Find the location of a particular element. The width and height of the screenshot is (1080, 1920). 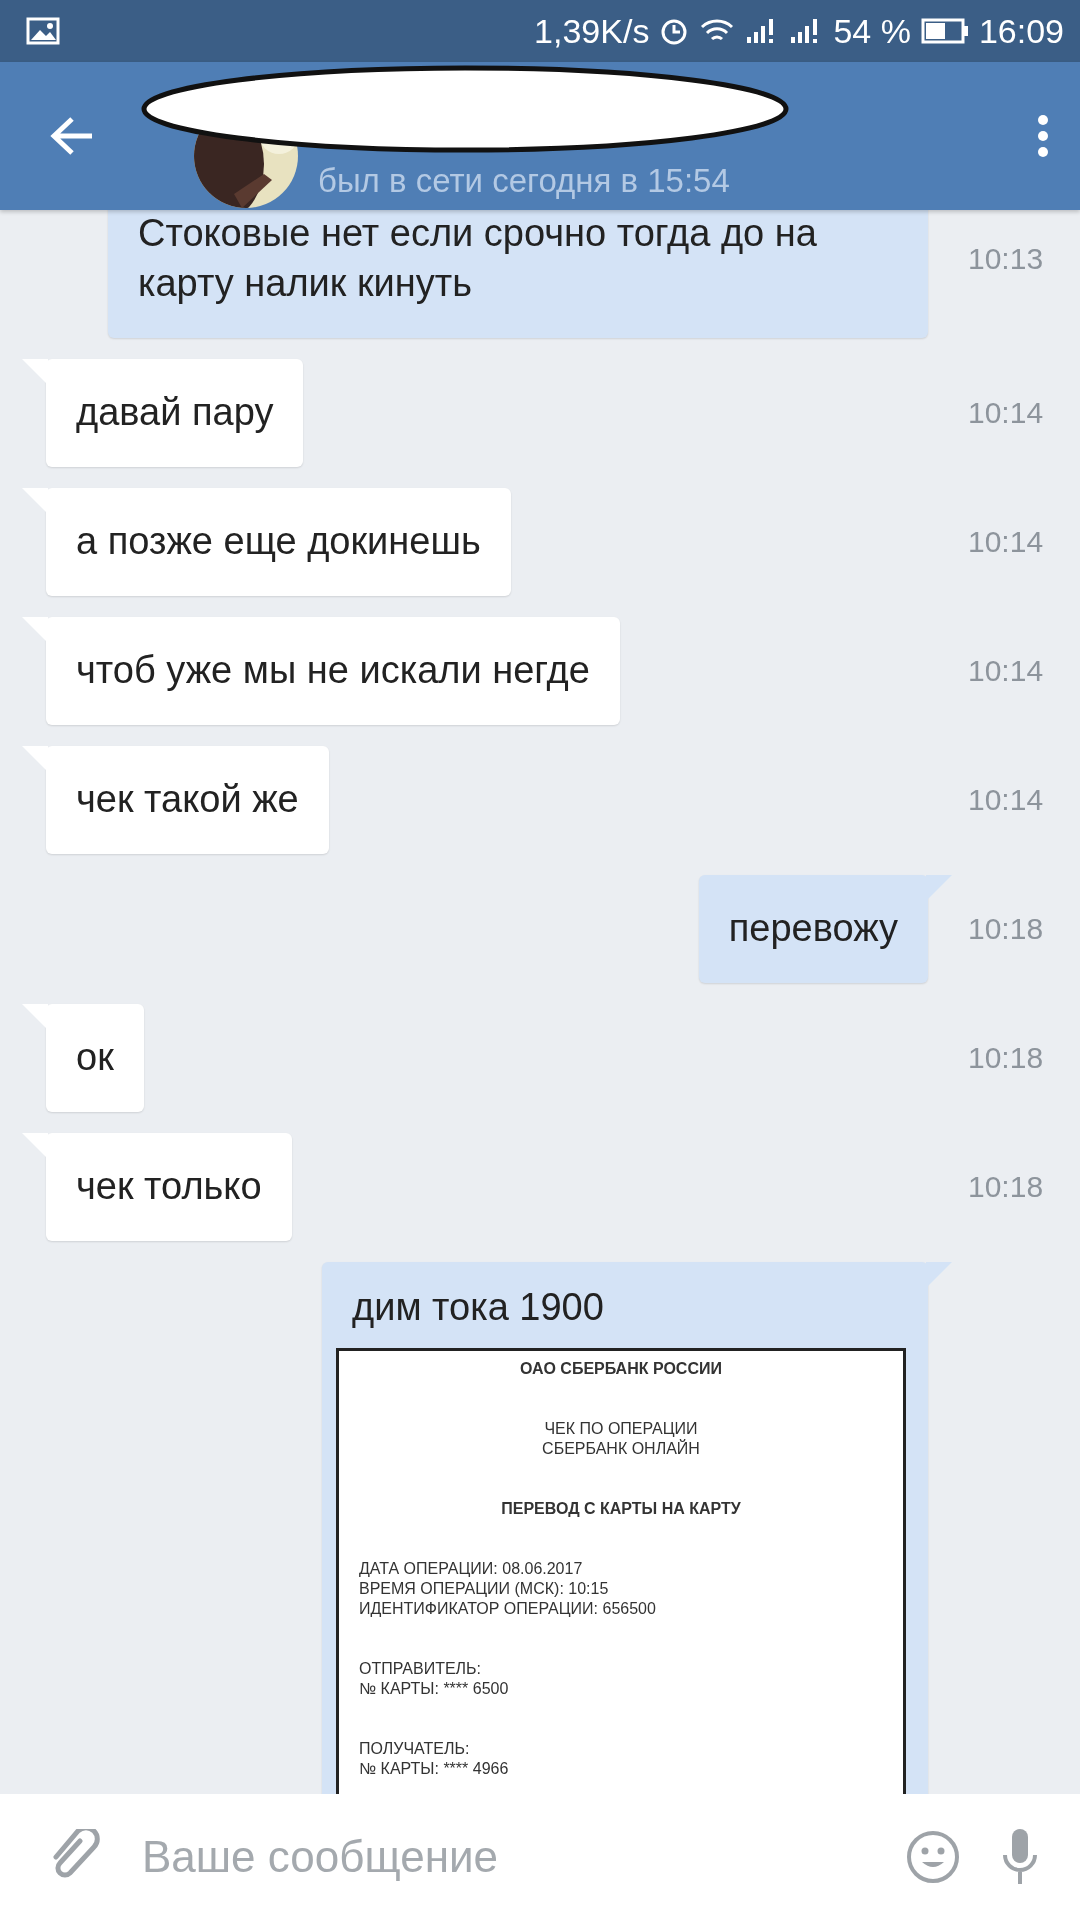

receipt-field: ИДЕНТИФИКАТОР ОПЕРАЦИИ: 656500 is located at coordinates (621, 1609).